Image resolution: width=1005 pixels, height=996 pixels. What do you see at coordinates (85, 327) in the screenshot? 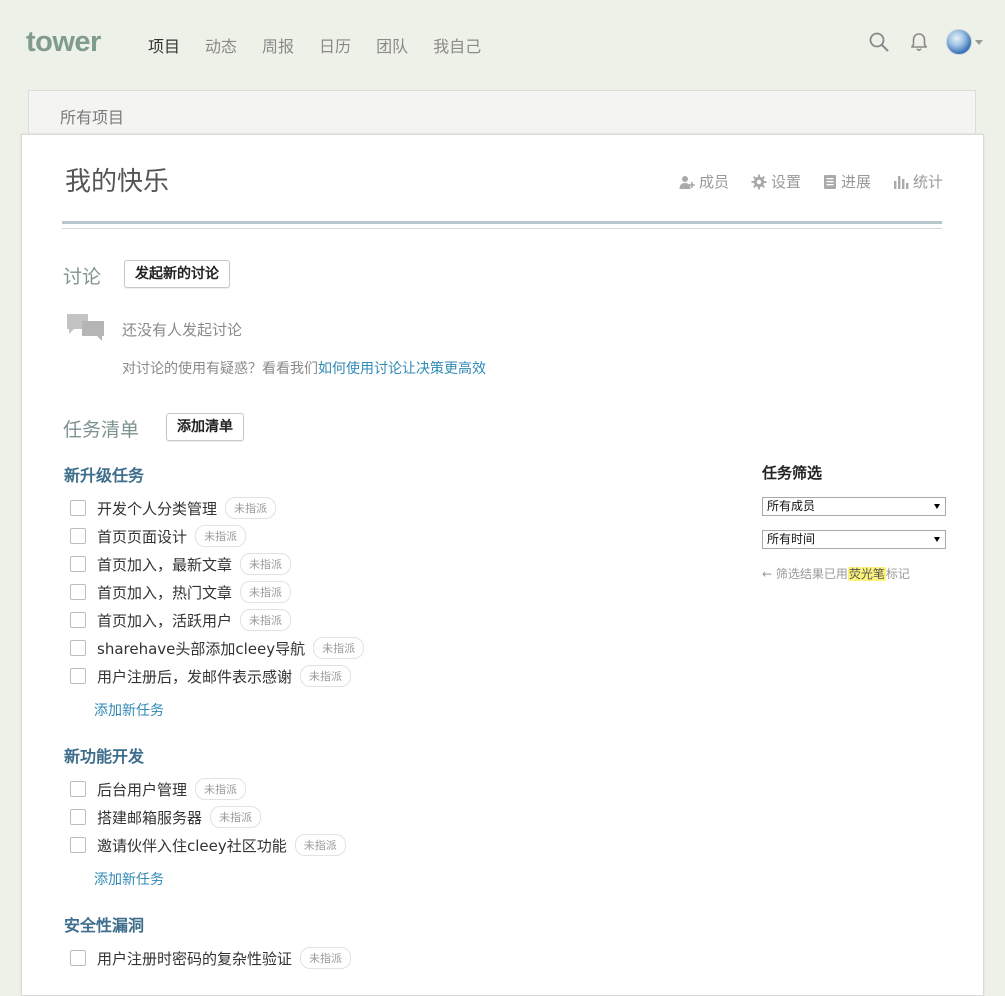
I see `discussion-bubbles-icon` at bounding box center [85, 327].